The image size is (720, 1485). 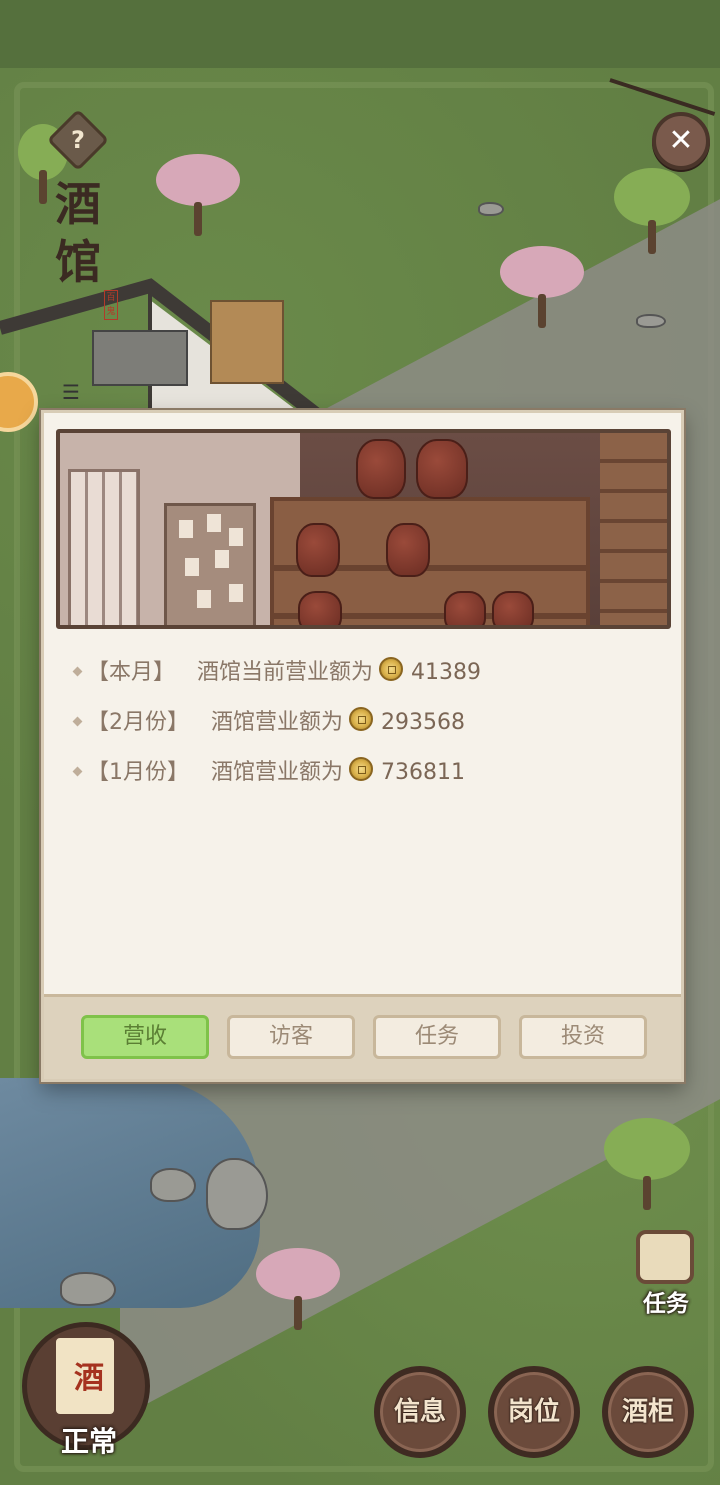 I want to click on close-icon: ✕, so click(x=681, y=140).